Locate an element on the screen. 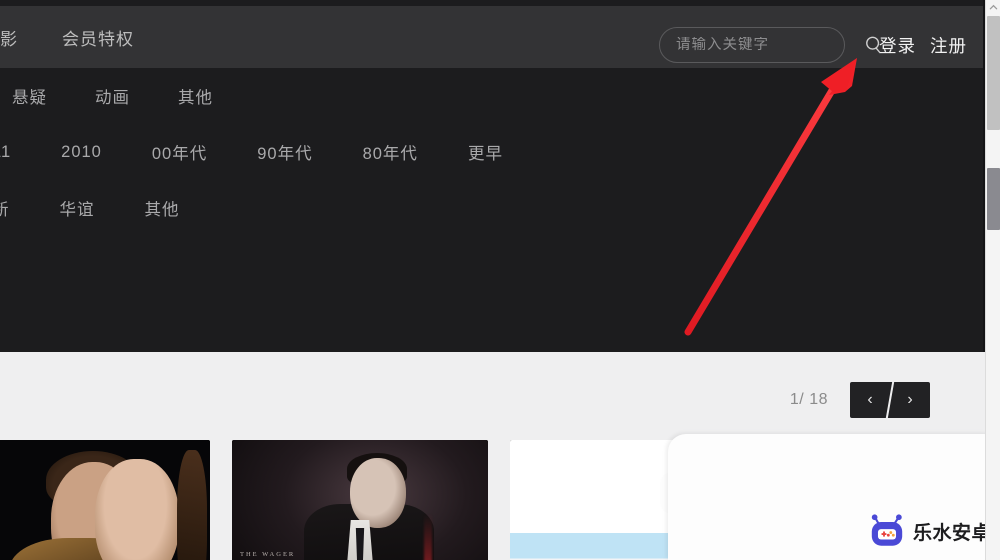  next-page-button: › is located at coordinates (910, 400).